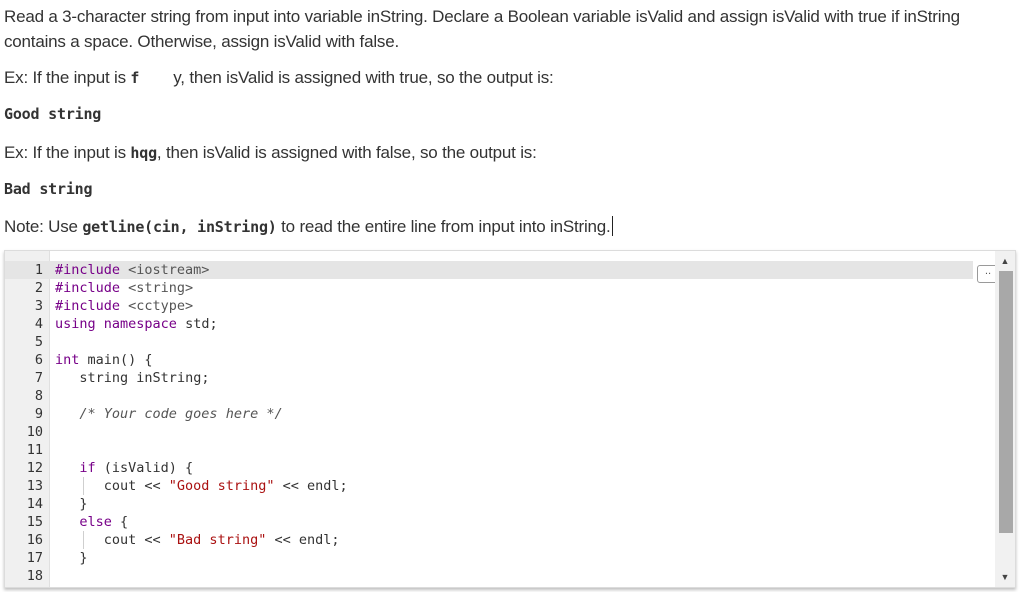  What do you see at coordinates (132, 270) in the screenshot?
I see `code-text: #include <iostream>` at bounding box center [132, 270].